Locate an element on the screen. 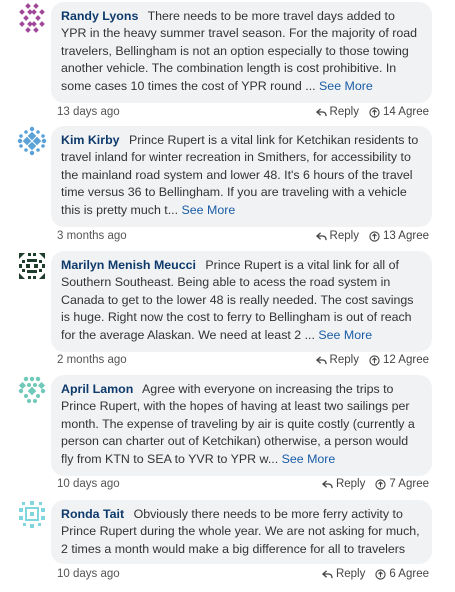  agree-button: 14 Agree is located at coordinates (399, 112).